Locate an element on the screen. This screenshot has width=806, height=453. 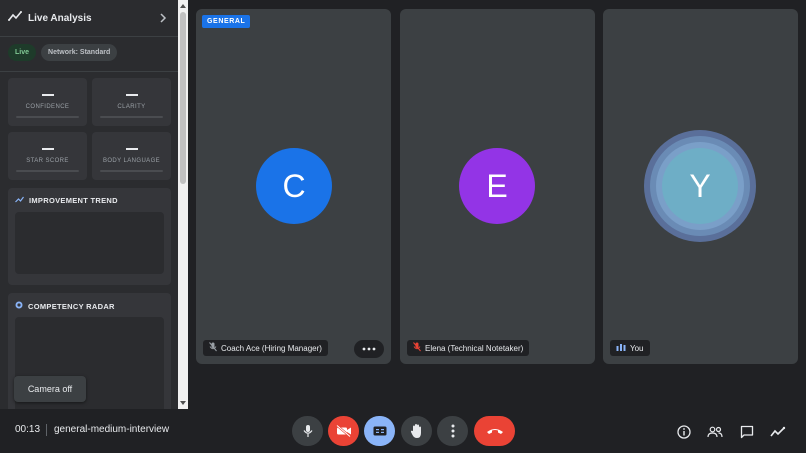
sidebar-title: Live Analysis is located at coordinates (60, 18).